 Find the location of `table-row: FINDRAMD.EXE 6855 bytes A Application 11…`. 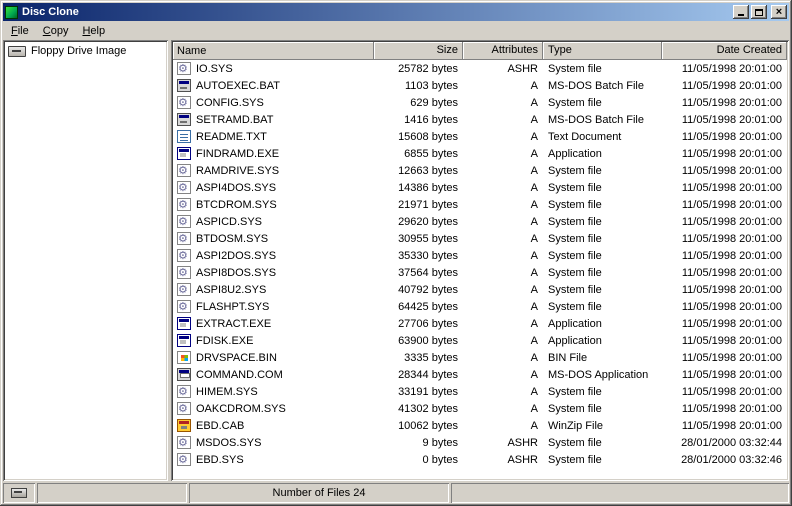

table-row: FINDRAMD.EXE 6855 bytes A Application 11… is located at coordinates (480, 153).